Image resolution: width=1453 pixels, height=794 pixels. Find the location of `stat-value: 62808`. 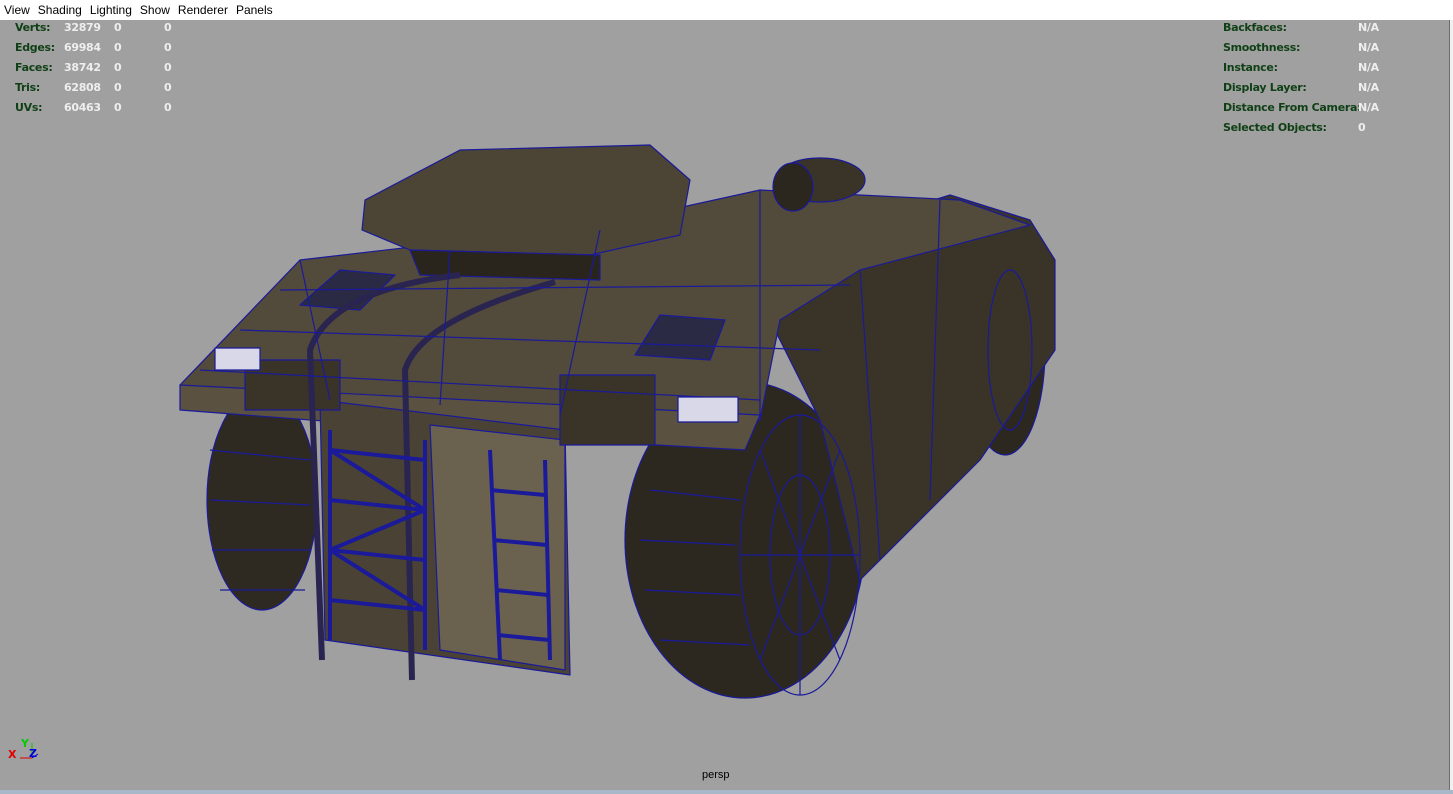

stat-value: 62808 is located at coordinates (82, 87).